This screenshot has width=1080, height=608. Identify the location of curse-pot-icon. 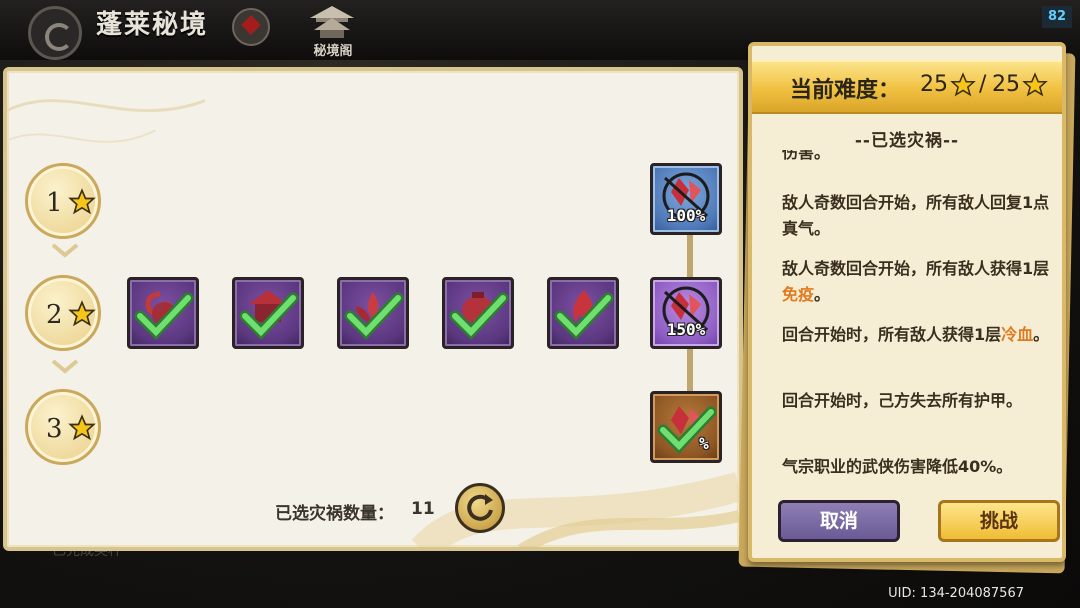
(479, 316).